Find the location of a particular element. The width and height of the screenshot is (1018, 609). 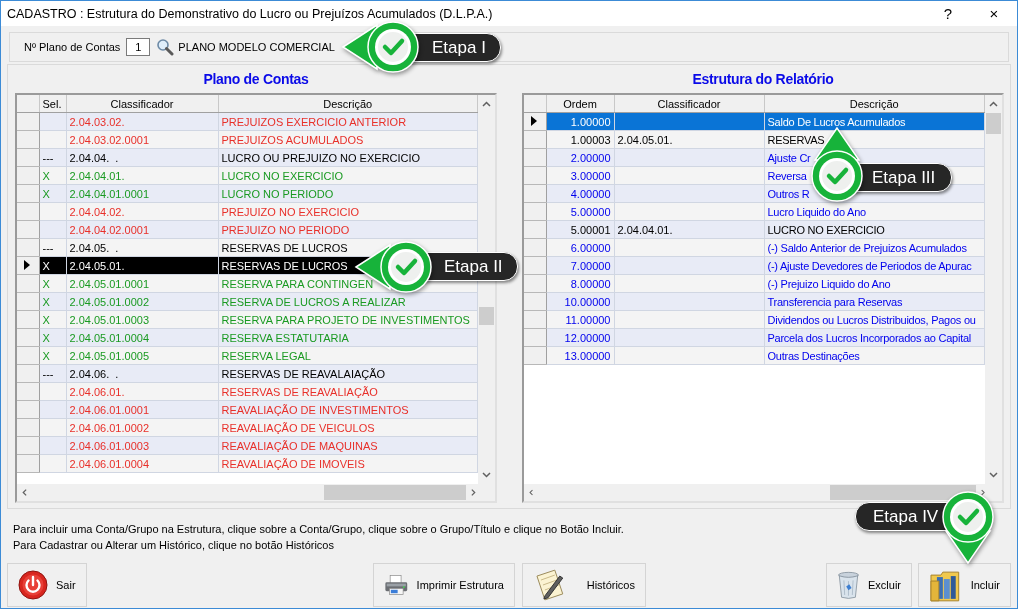

table-cell: (-) Saldo Anterior de Prejuizos Acumulados is located at coordinates (867, 247).